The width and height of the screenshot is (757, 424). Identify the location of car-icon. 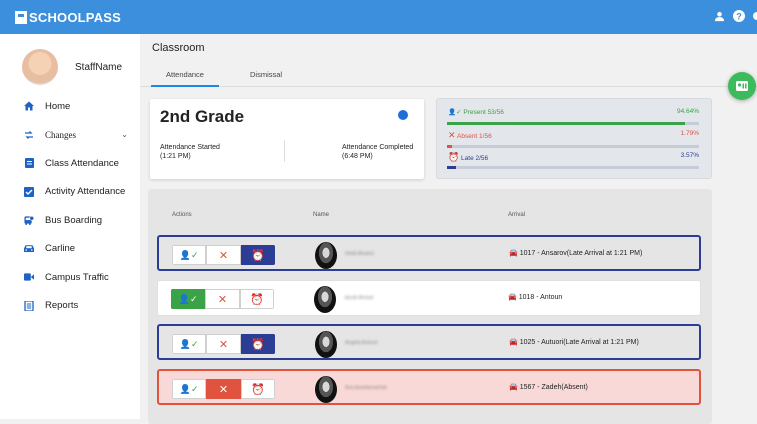
(29, 249).